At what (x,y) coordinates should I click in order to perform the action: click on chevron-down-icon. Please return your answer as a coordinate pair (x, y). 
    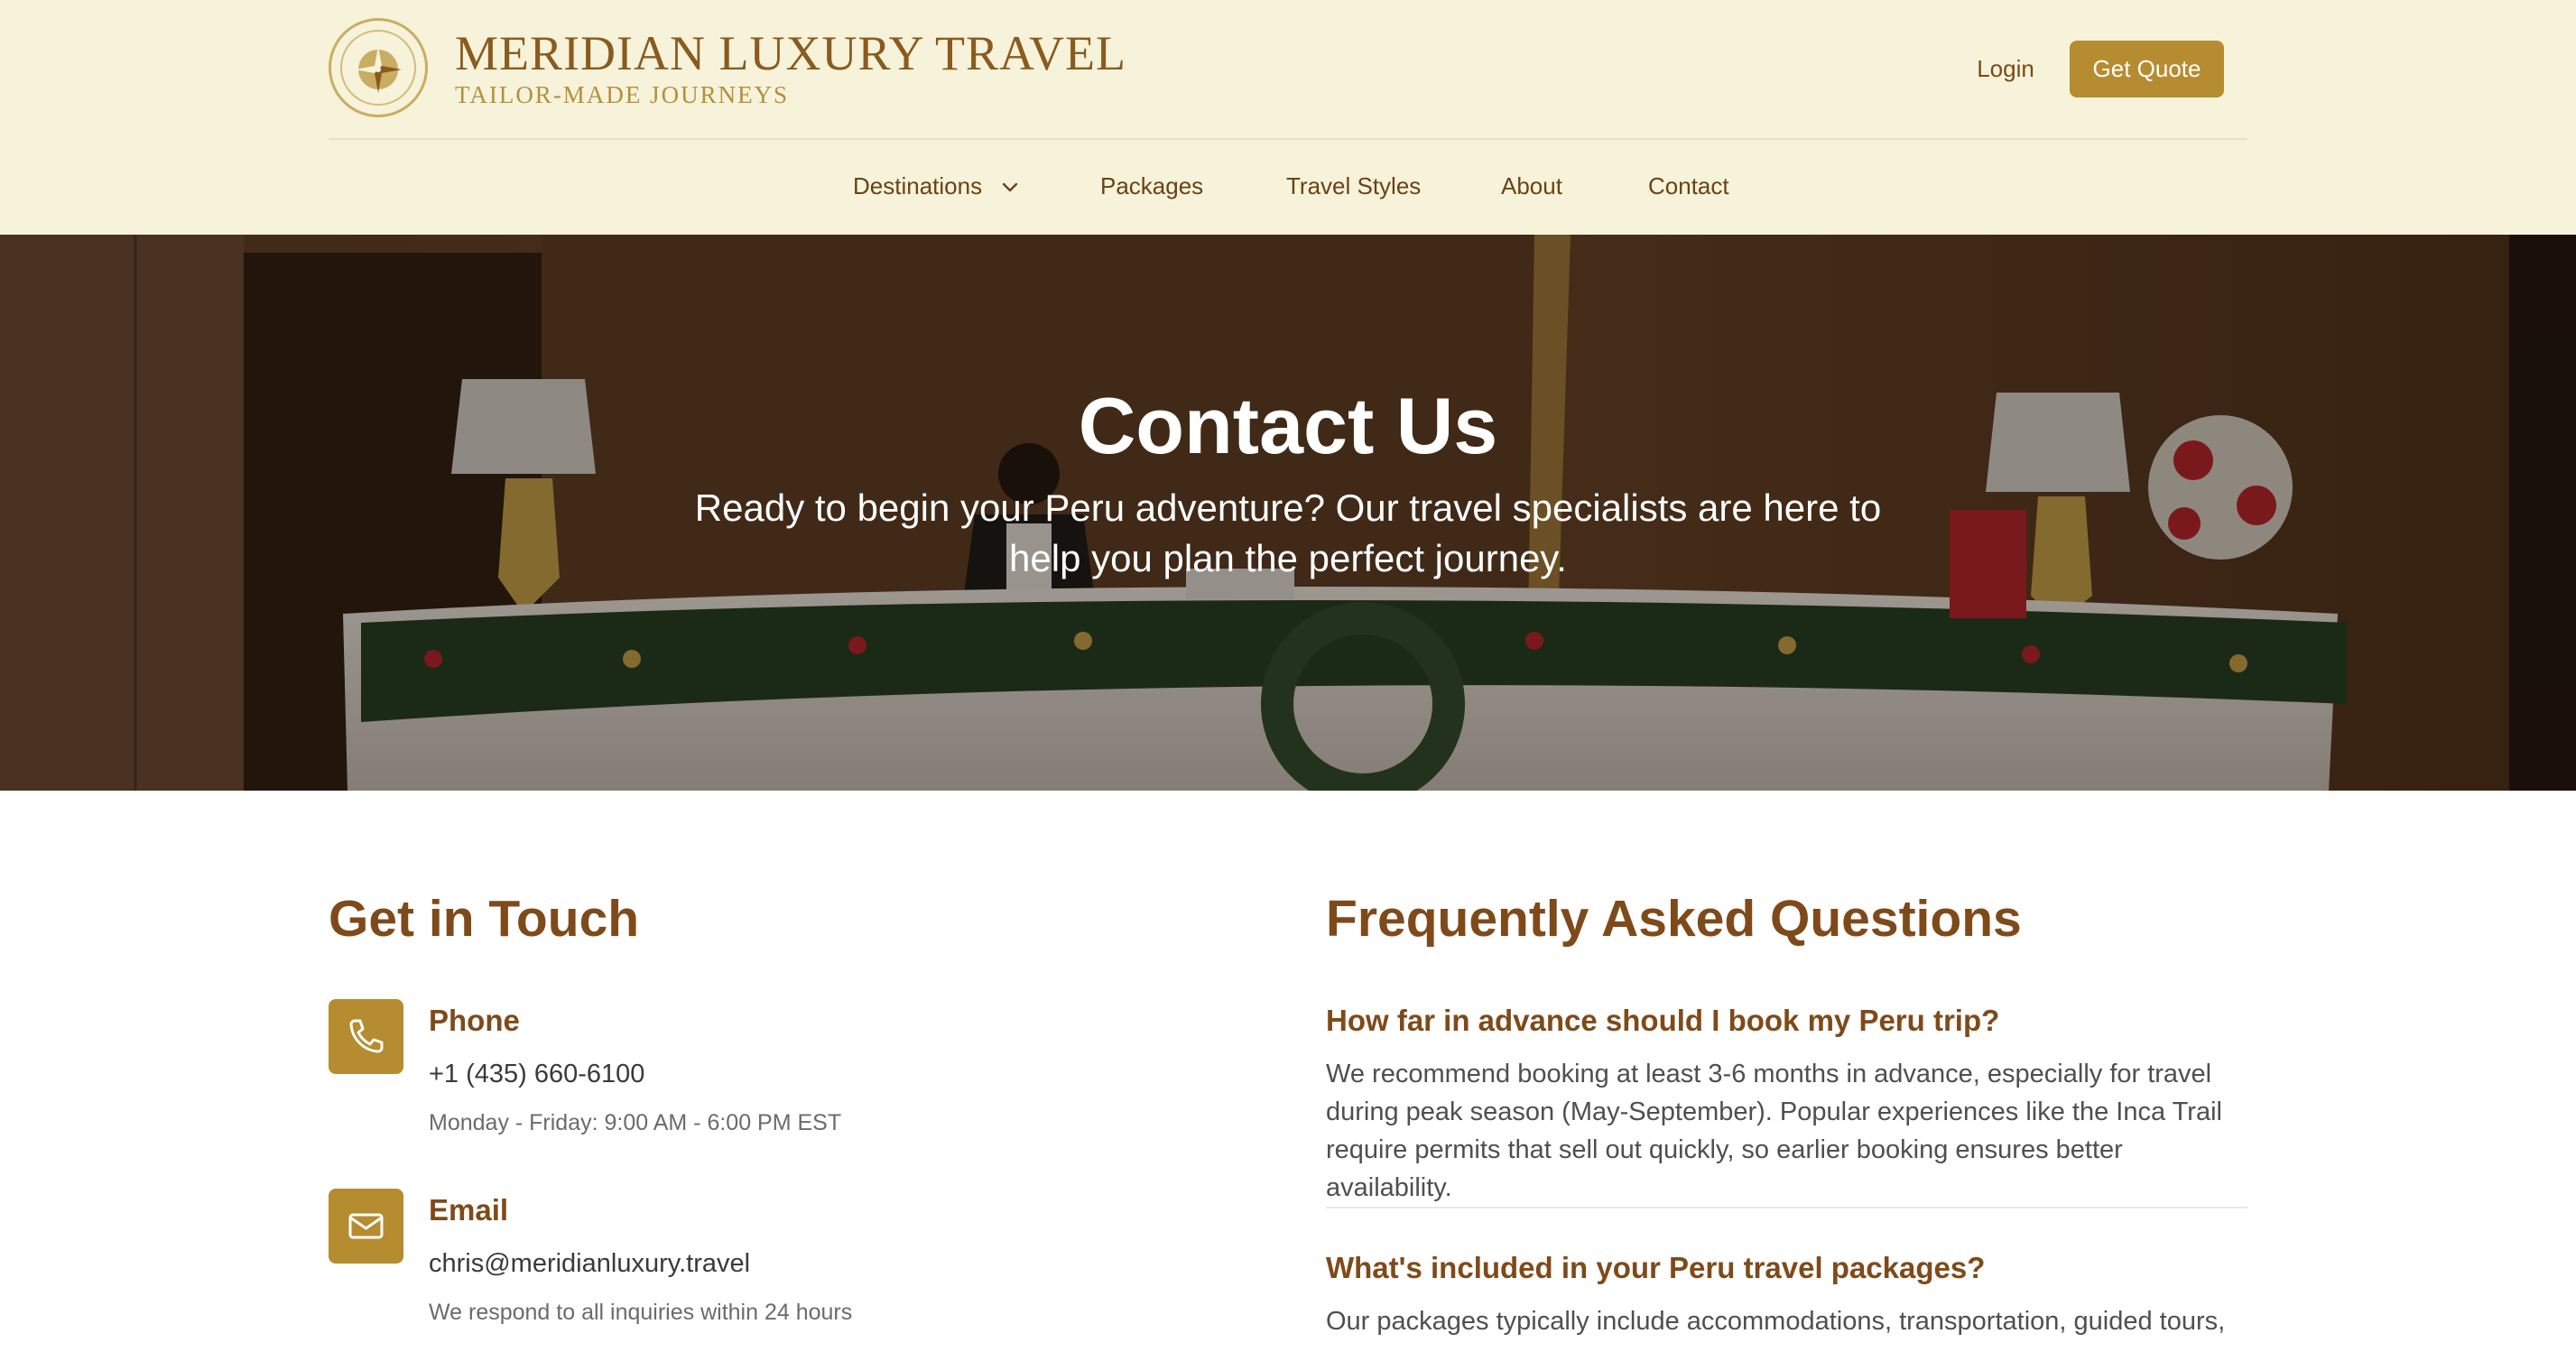
    Looking at the image, I should click on (1010, 187).